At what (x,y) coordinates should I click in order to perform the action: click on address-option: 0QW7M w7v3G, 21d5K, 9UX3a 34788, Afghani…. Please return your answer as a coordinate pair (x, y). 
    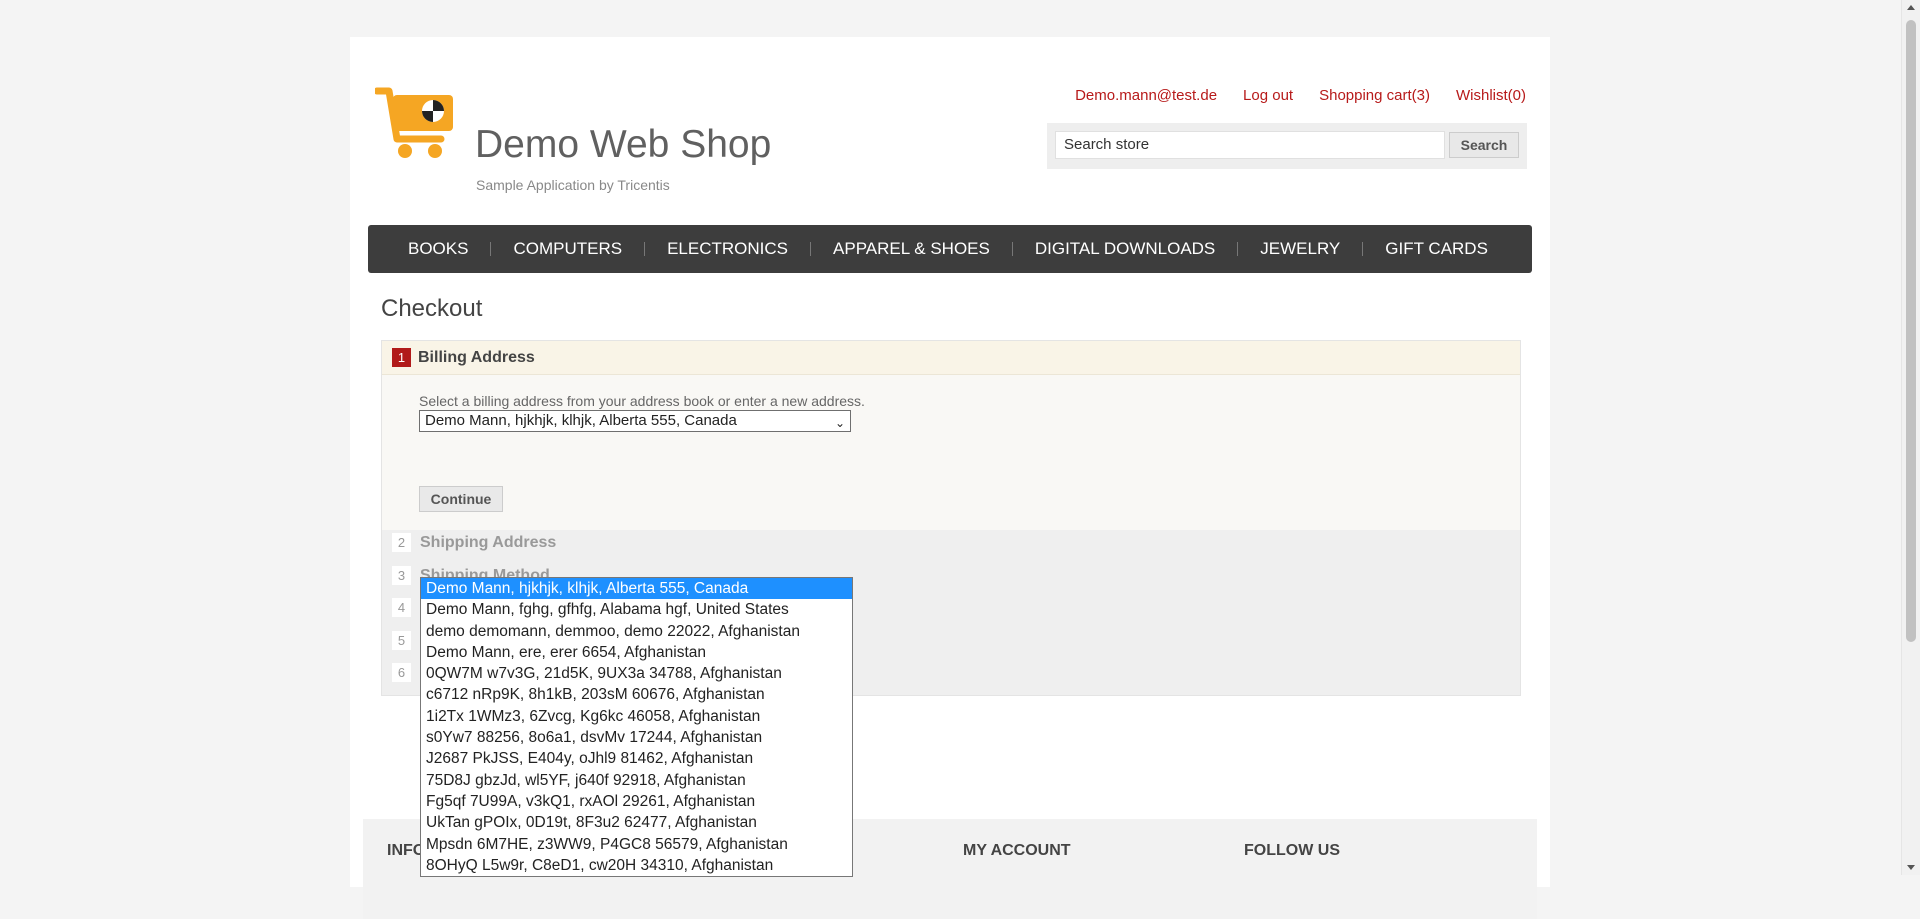
    Looking at the image, I should click on (636, 673).